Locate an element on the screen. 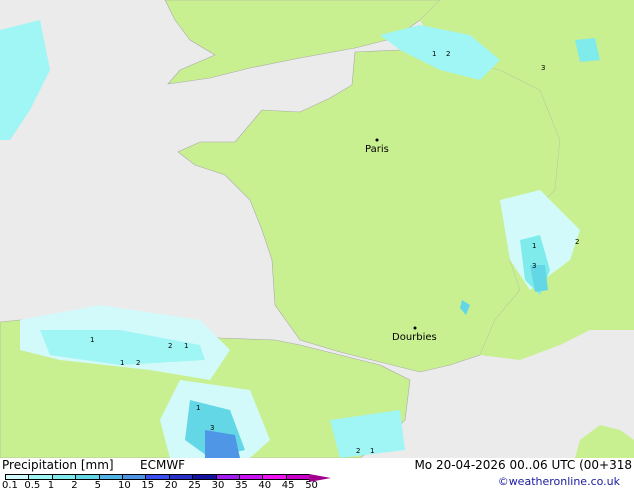 The image size is (634, 491). valid-datetime: Mo 20-04-2026 00..06 UTC (00+318 is located at coordinates (523, 465).